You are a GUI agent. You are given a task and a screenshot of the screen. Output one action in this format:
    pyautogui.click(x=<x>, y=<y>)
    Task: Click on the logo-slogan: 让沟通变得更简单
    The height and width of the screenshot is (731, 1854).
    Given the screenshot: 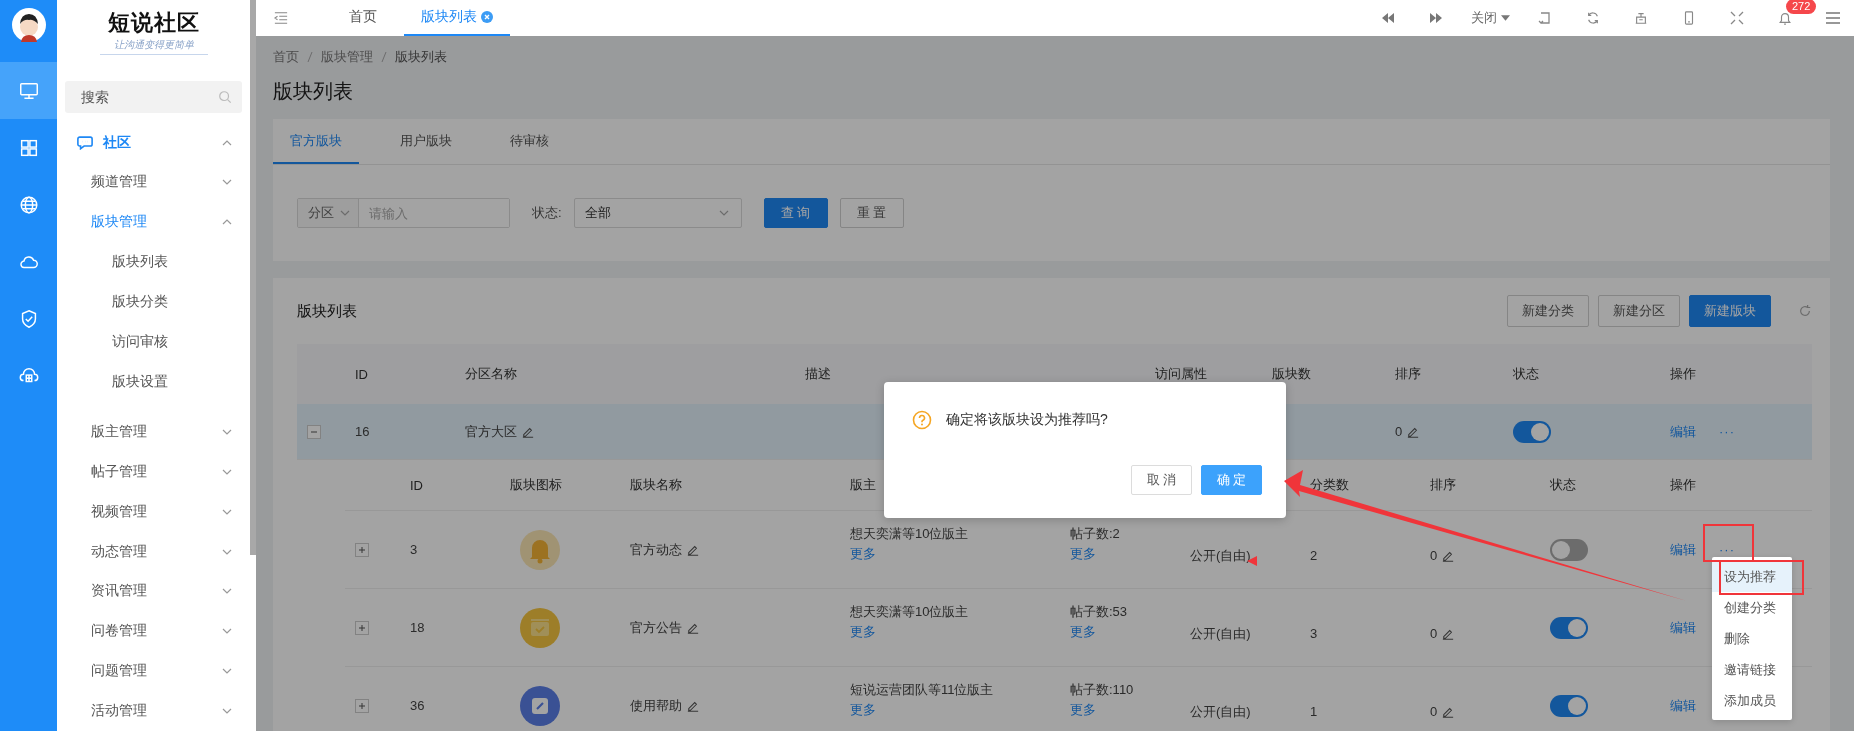 What is the action you would take?
    pyautogui.click(x=153, y=47)
    